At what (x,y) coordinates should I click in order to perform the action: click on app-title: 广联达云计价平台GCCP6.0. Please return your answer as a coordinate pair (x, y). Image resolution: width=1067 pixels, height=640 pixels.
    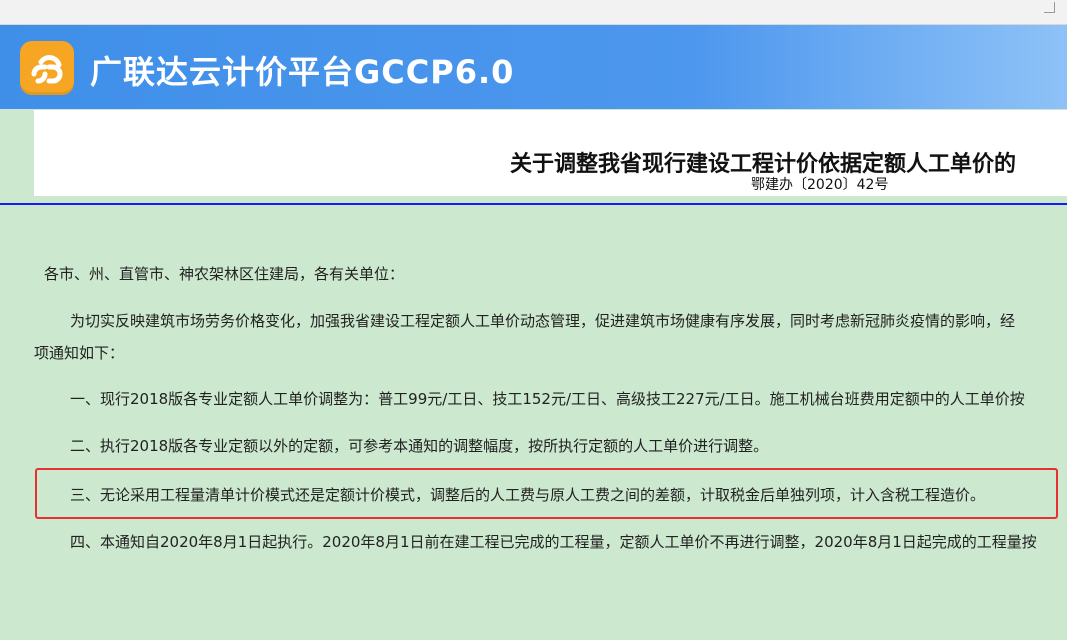
    Looking at the image, I should click on (302, 72).